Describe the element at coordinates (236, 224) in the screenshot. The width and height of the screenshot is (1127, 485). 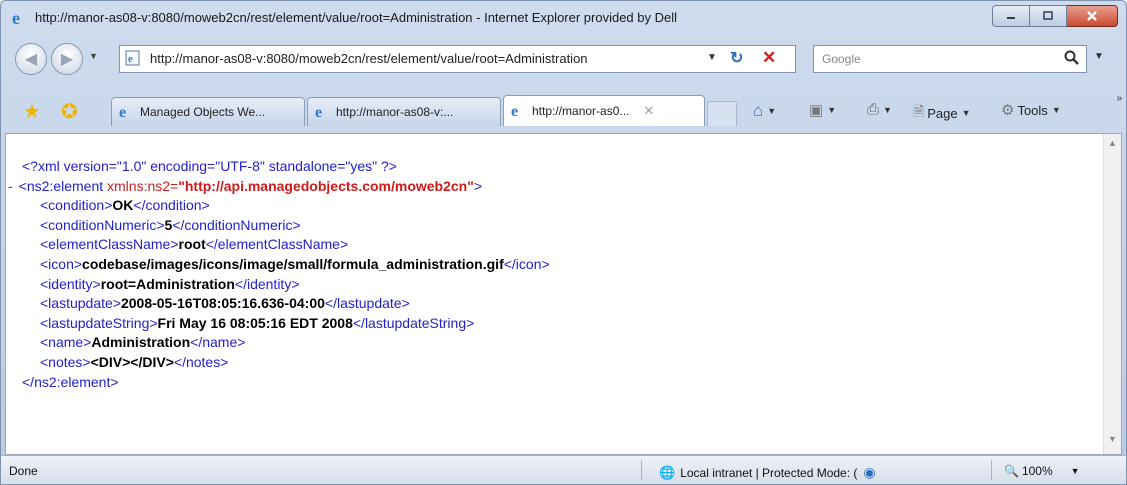
I see `xml-close-tag: </conditionNumeric>` at that location.